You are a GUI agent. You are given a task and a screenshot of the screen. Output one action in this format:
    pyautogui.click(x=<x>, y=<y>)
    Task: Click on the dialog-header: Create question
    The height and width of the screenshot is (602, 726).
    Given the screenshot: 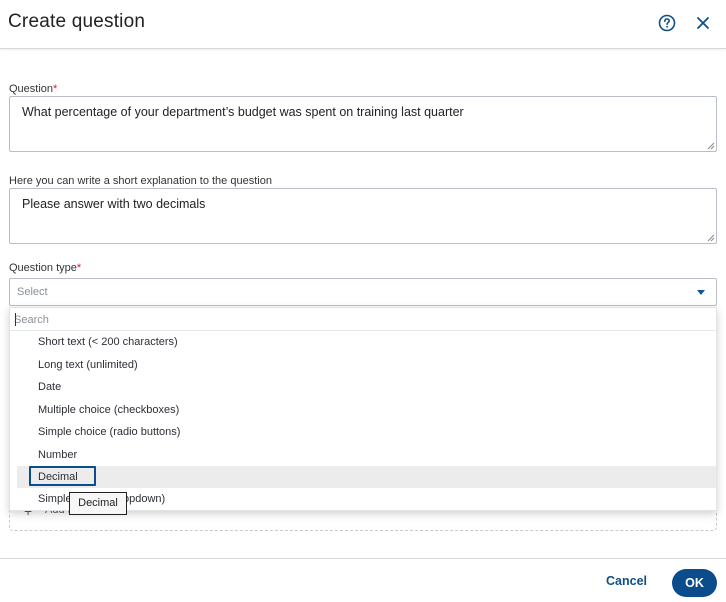 What is the action you would take?
    pyautogui.click(x=363, y=24)
    